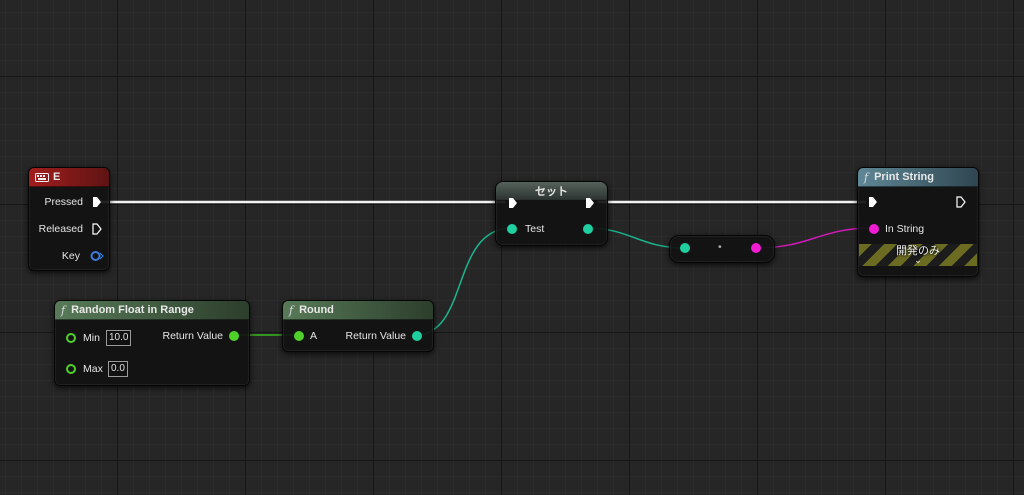  What do you see at coordinates (119, 338) in the screenshot?
I see `min-value-input: 10.0` at bounding box center [119, 338].